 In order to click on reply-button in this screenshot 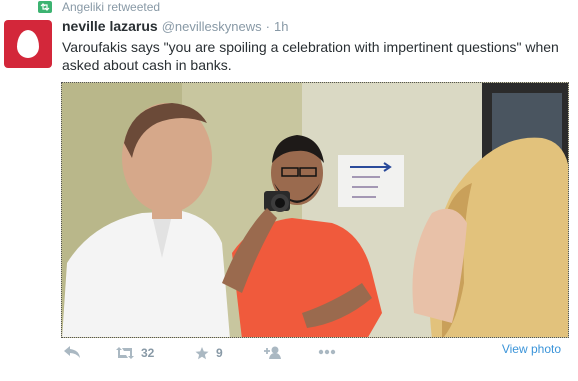, I will do `click(72, 352)`.